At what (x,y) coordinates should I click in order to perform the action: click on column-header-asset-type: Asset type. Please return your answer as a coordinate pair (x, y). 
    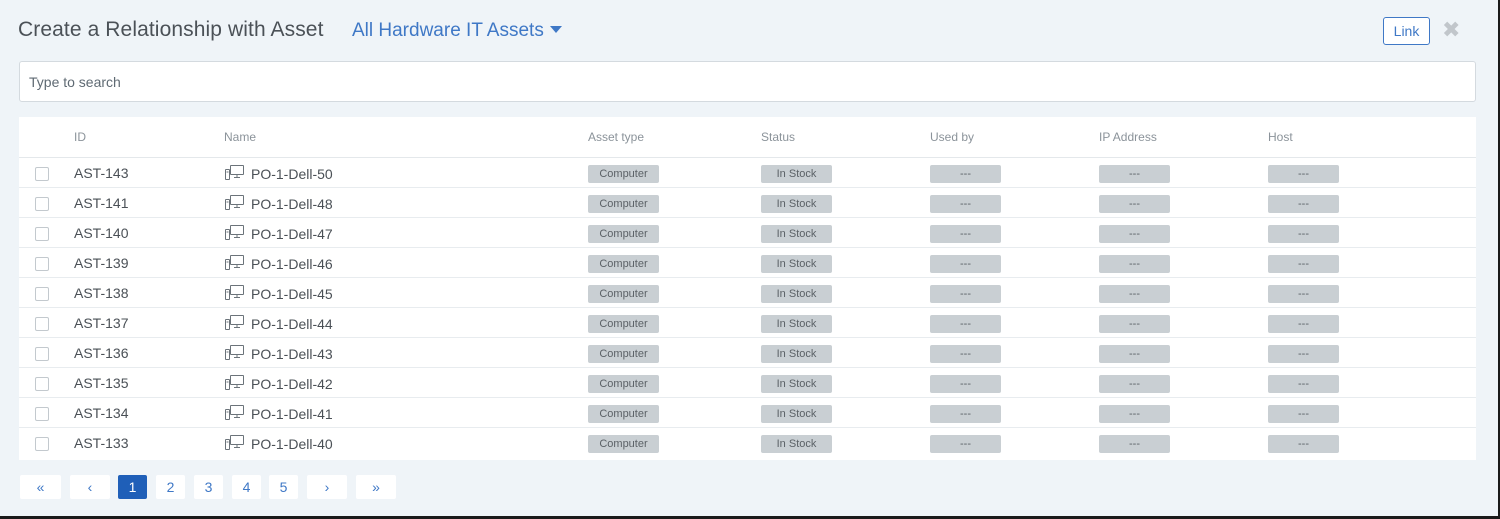
    Looking at the image, I should click on (616, 137).